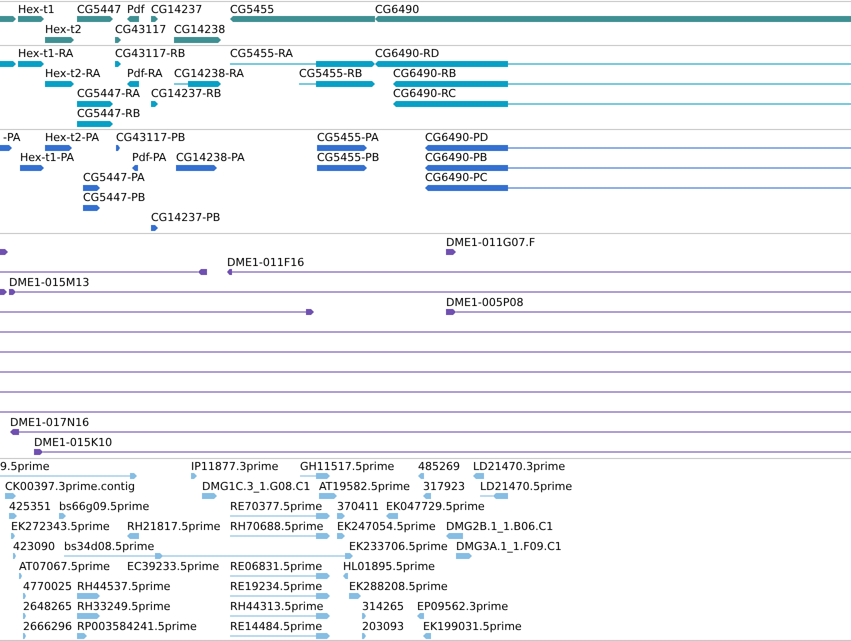 This screenshot has height=641, width=851. I want to click on feature-label: CG5447, so click(99, 9).